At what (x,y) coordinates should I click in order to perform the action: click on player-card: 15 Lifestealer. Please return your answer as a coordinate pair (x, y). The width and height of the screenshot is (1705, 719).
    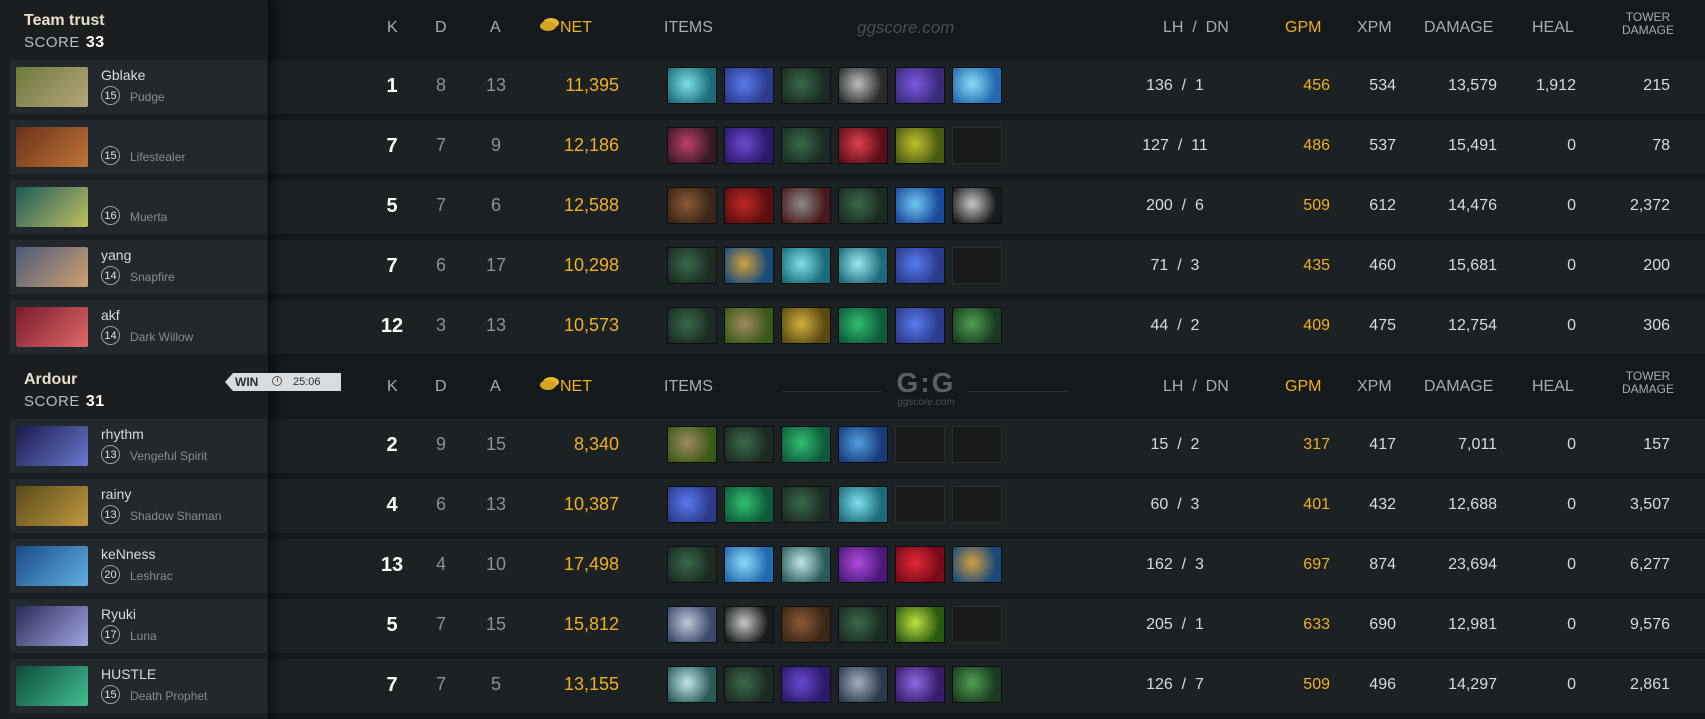
    Looking at the image, I should click on (138, 147).